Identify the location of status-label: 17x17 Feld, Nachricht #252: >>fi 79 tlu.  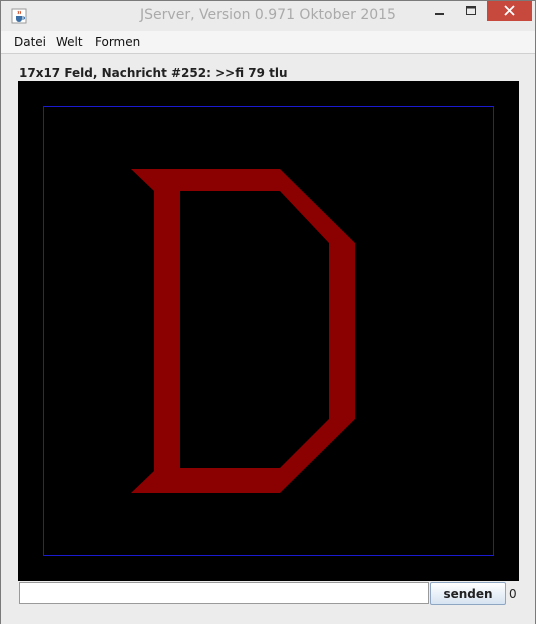
(153, 73).